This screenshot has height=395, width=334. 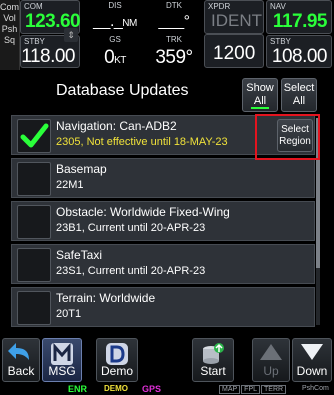 What do you see at coordinates (48, 56) in the screenshot?
I see `com-standby-value: 118.00` at bounding box center [48, 56].